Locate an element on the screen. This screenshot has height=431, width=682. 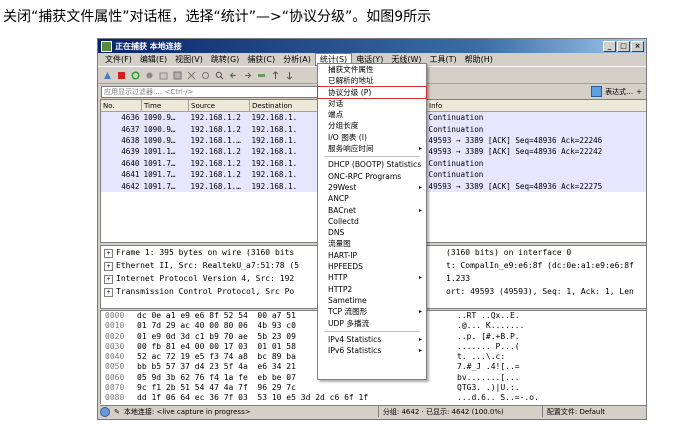
packet-cell-info: Continuation is located at coordinates (536, 174).